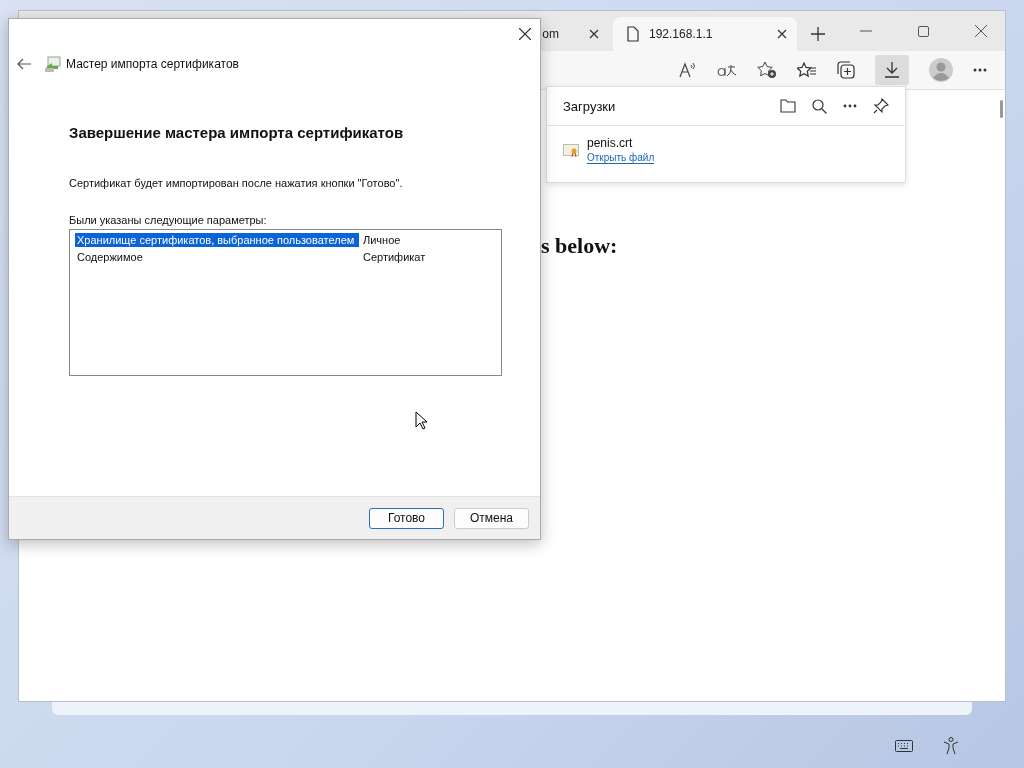  Describe the element at coordinates (807, 70) in the screenshot. I see `favorites-icon` at that location.